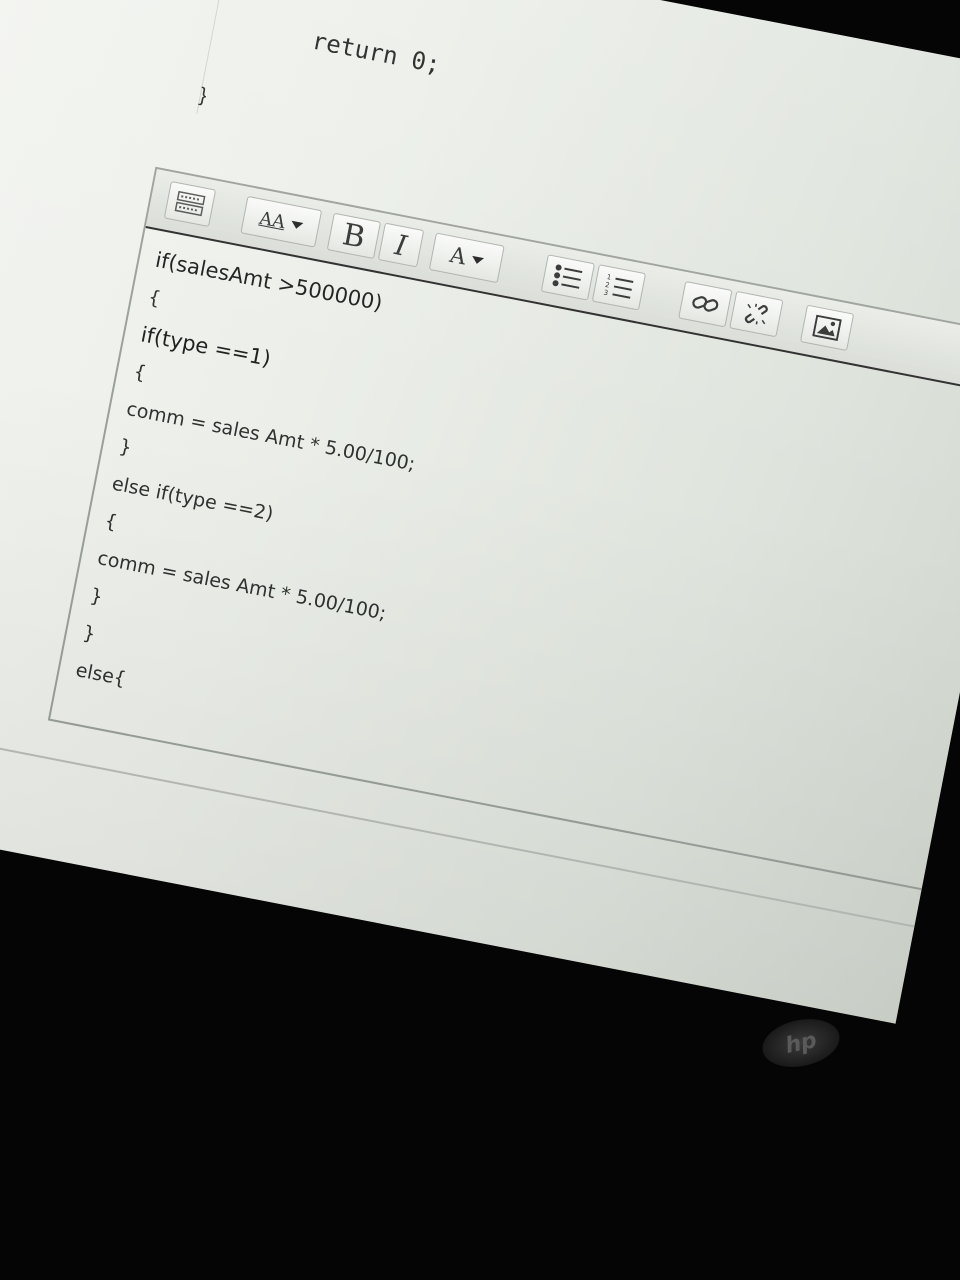 Image resolution: width=960 pixels, height=1280 pixels. I want to click on unordered-list-button, so click(568, 277).